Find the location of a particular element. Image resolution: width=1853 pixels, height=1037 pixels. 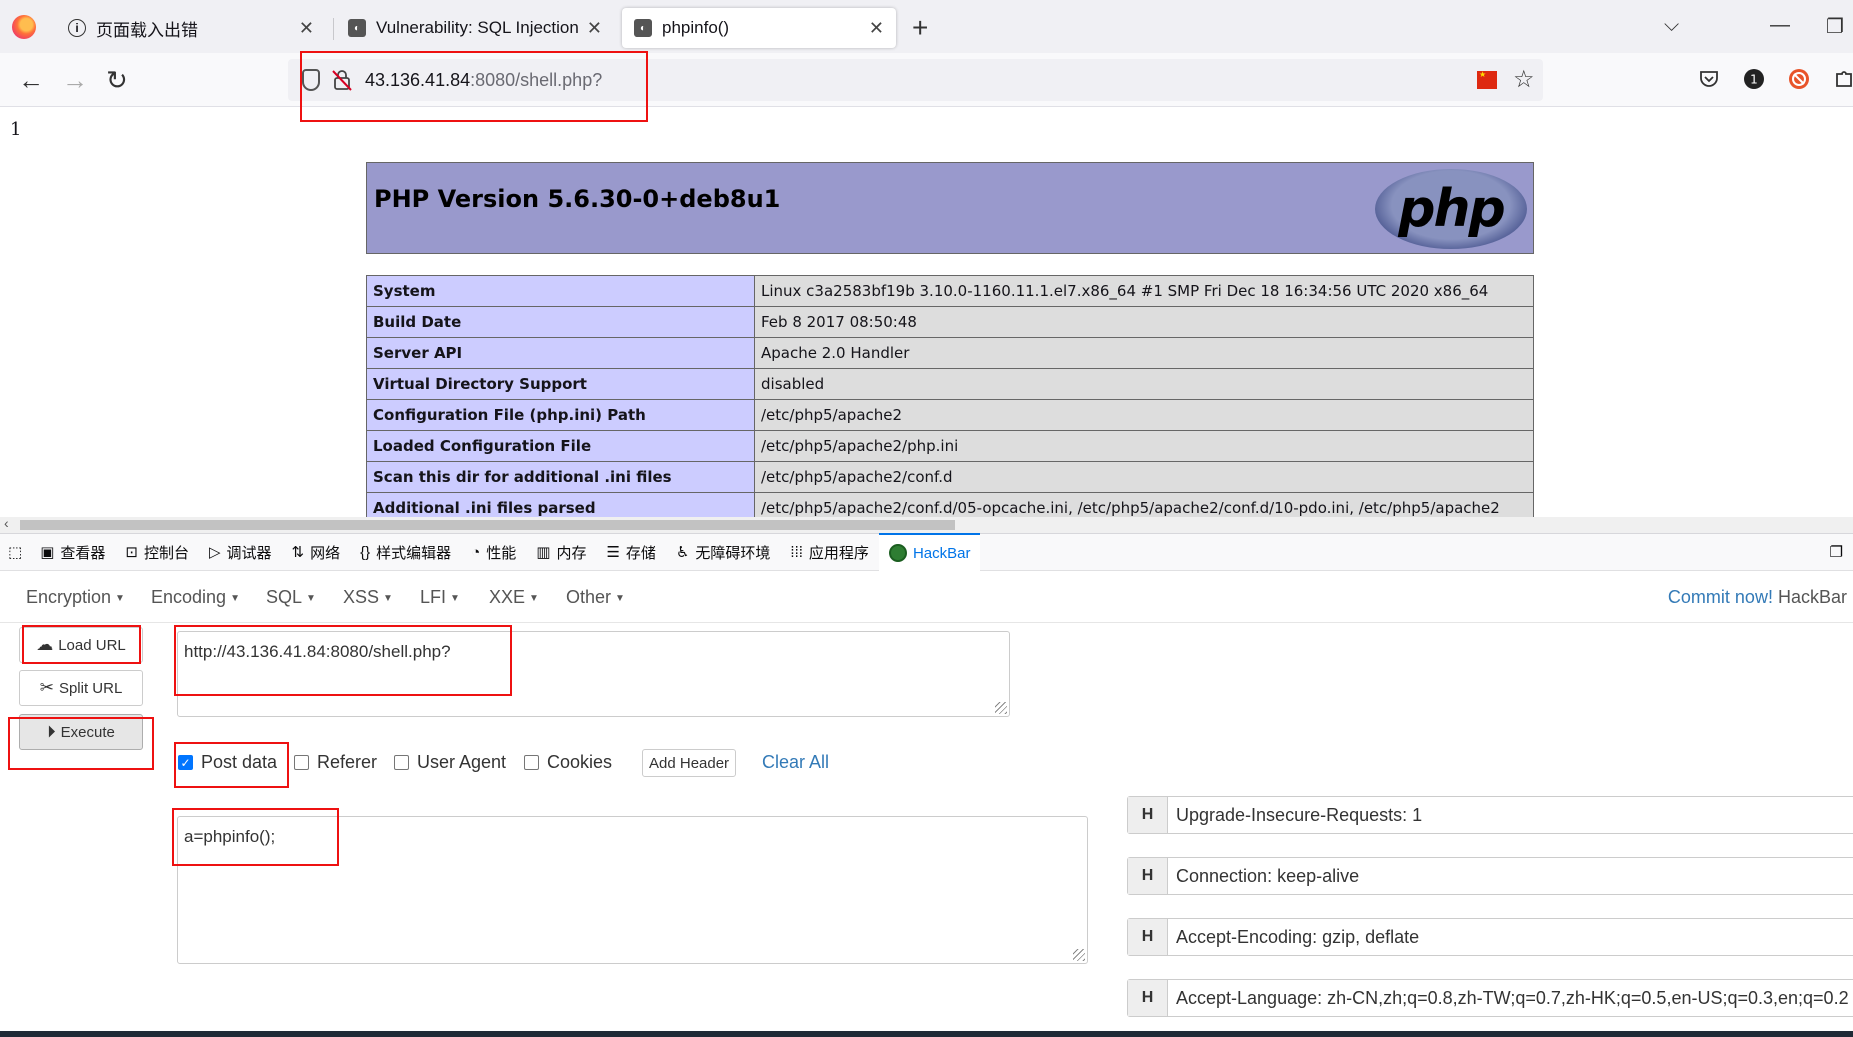

info-key: Loaded Configuration File is located at coordinates (560, 446).